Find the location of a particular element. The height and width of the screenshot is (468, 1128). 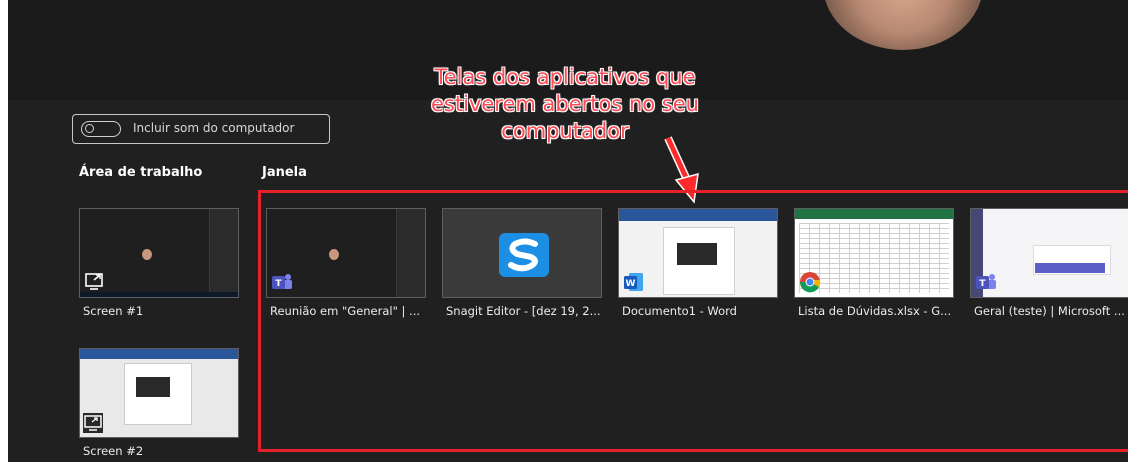

screen-preview is located at coordinates (159, 393).